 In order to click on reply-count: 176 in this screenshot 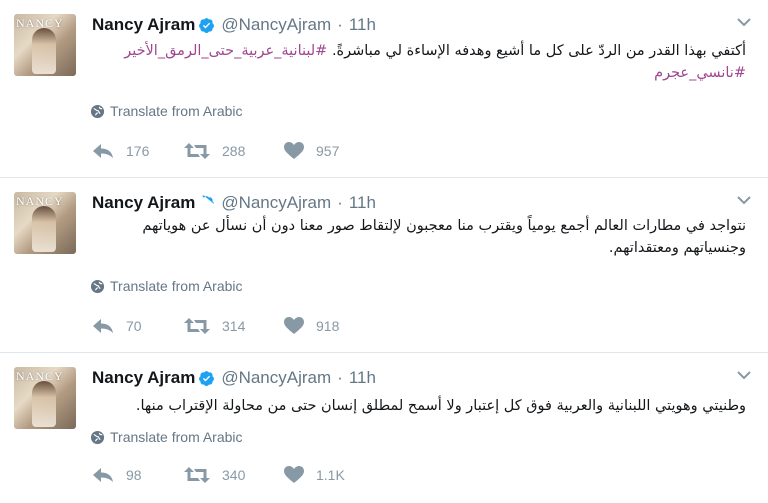, I will do `click(138, 151)`.